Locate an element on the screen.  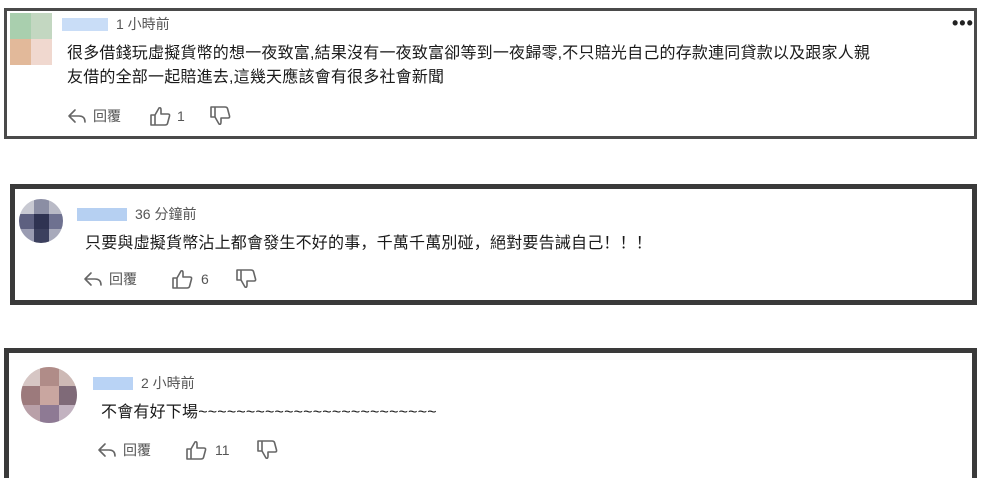
comment-text: 只要與虛擬貨幣沾上都會發生不好的事，千萬千萬別碰，絕對要告誡自己！！！ is located at coordinates (369, 243).